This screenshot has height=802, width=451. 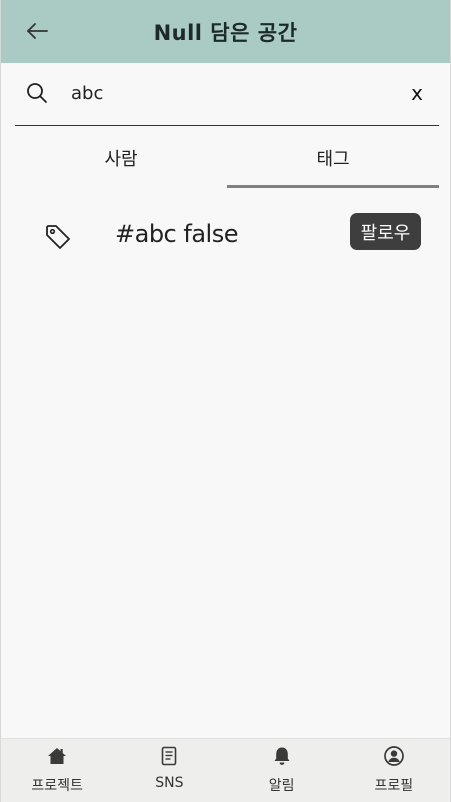 I want to click on tag-icon, so click(x=58, y=237).